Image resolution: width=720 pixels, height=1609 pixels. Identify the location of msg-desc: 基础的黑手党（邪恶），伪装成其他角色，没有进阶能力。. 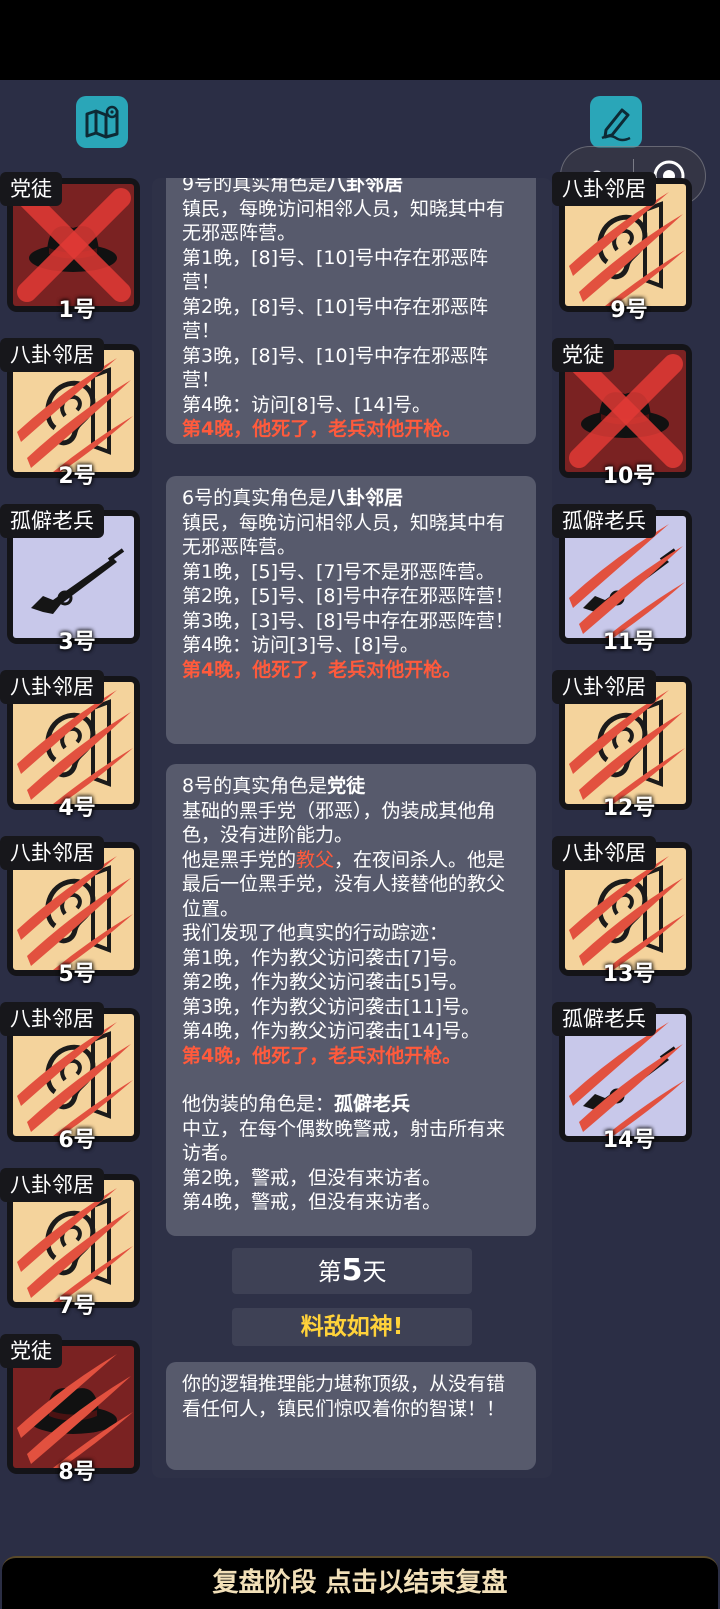
(339, 823).